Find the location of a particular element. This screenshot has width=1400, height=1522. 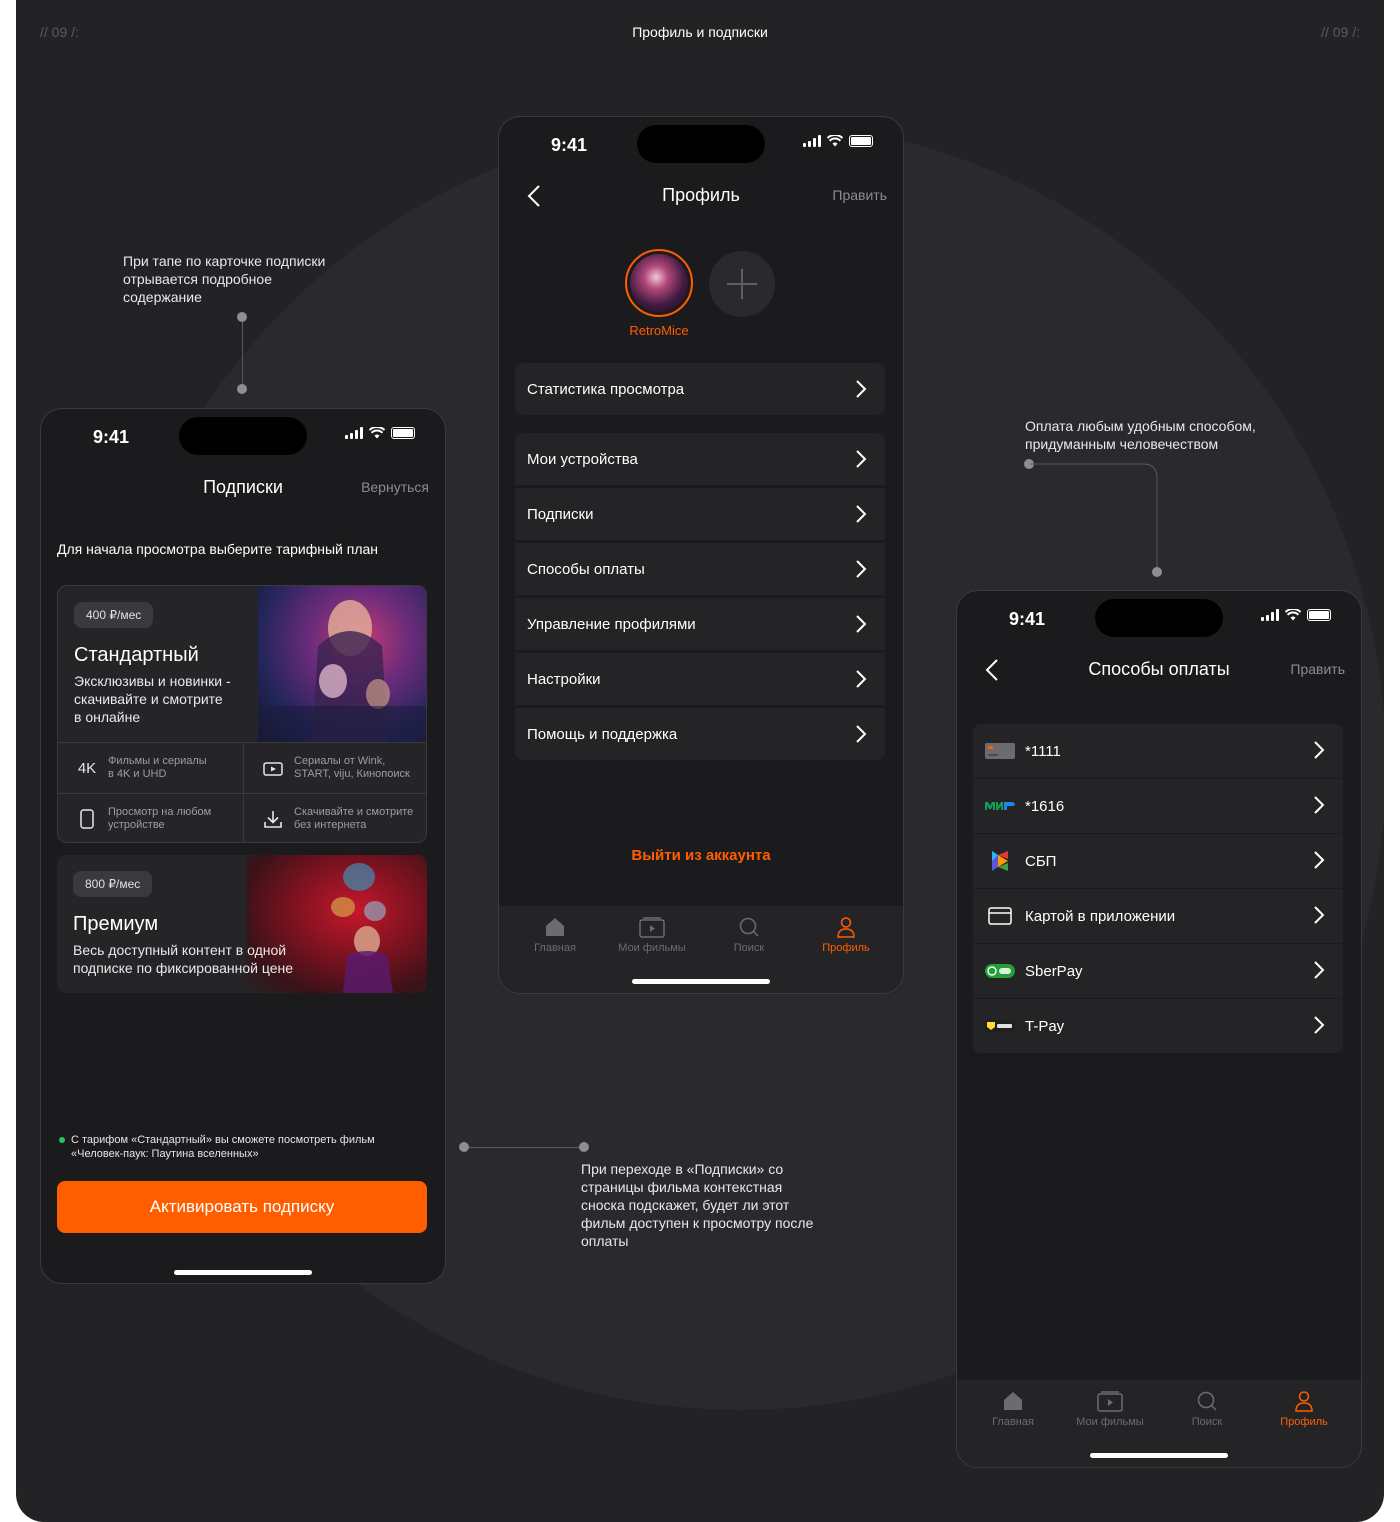

payment-sberpay: SberPay is located at coordinates (1158, 971).